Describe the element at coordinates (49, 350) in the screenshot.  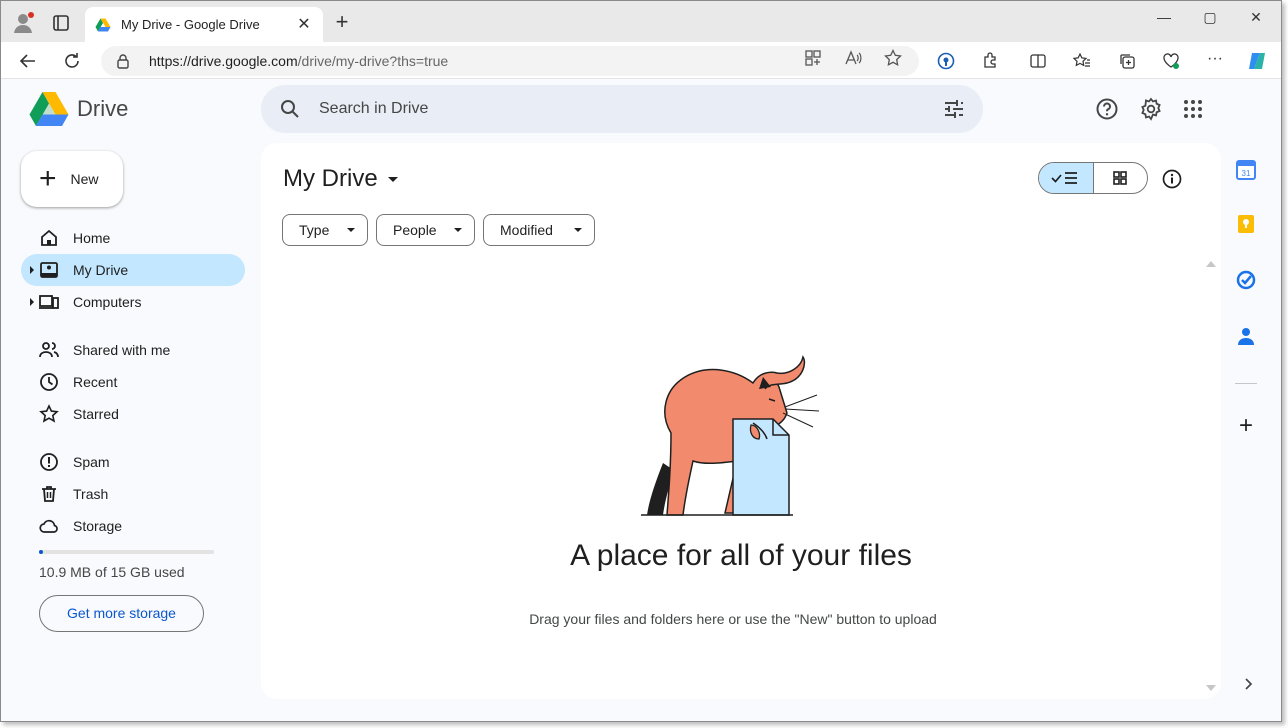
I see `people-icon` at that location.